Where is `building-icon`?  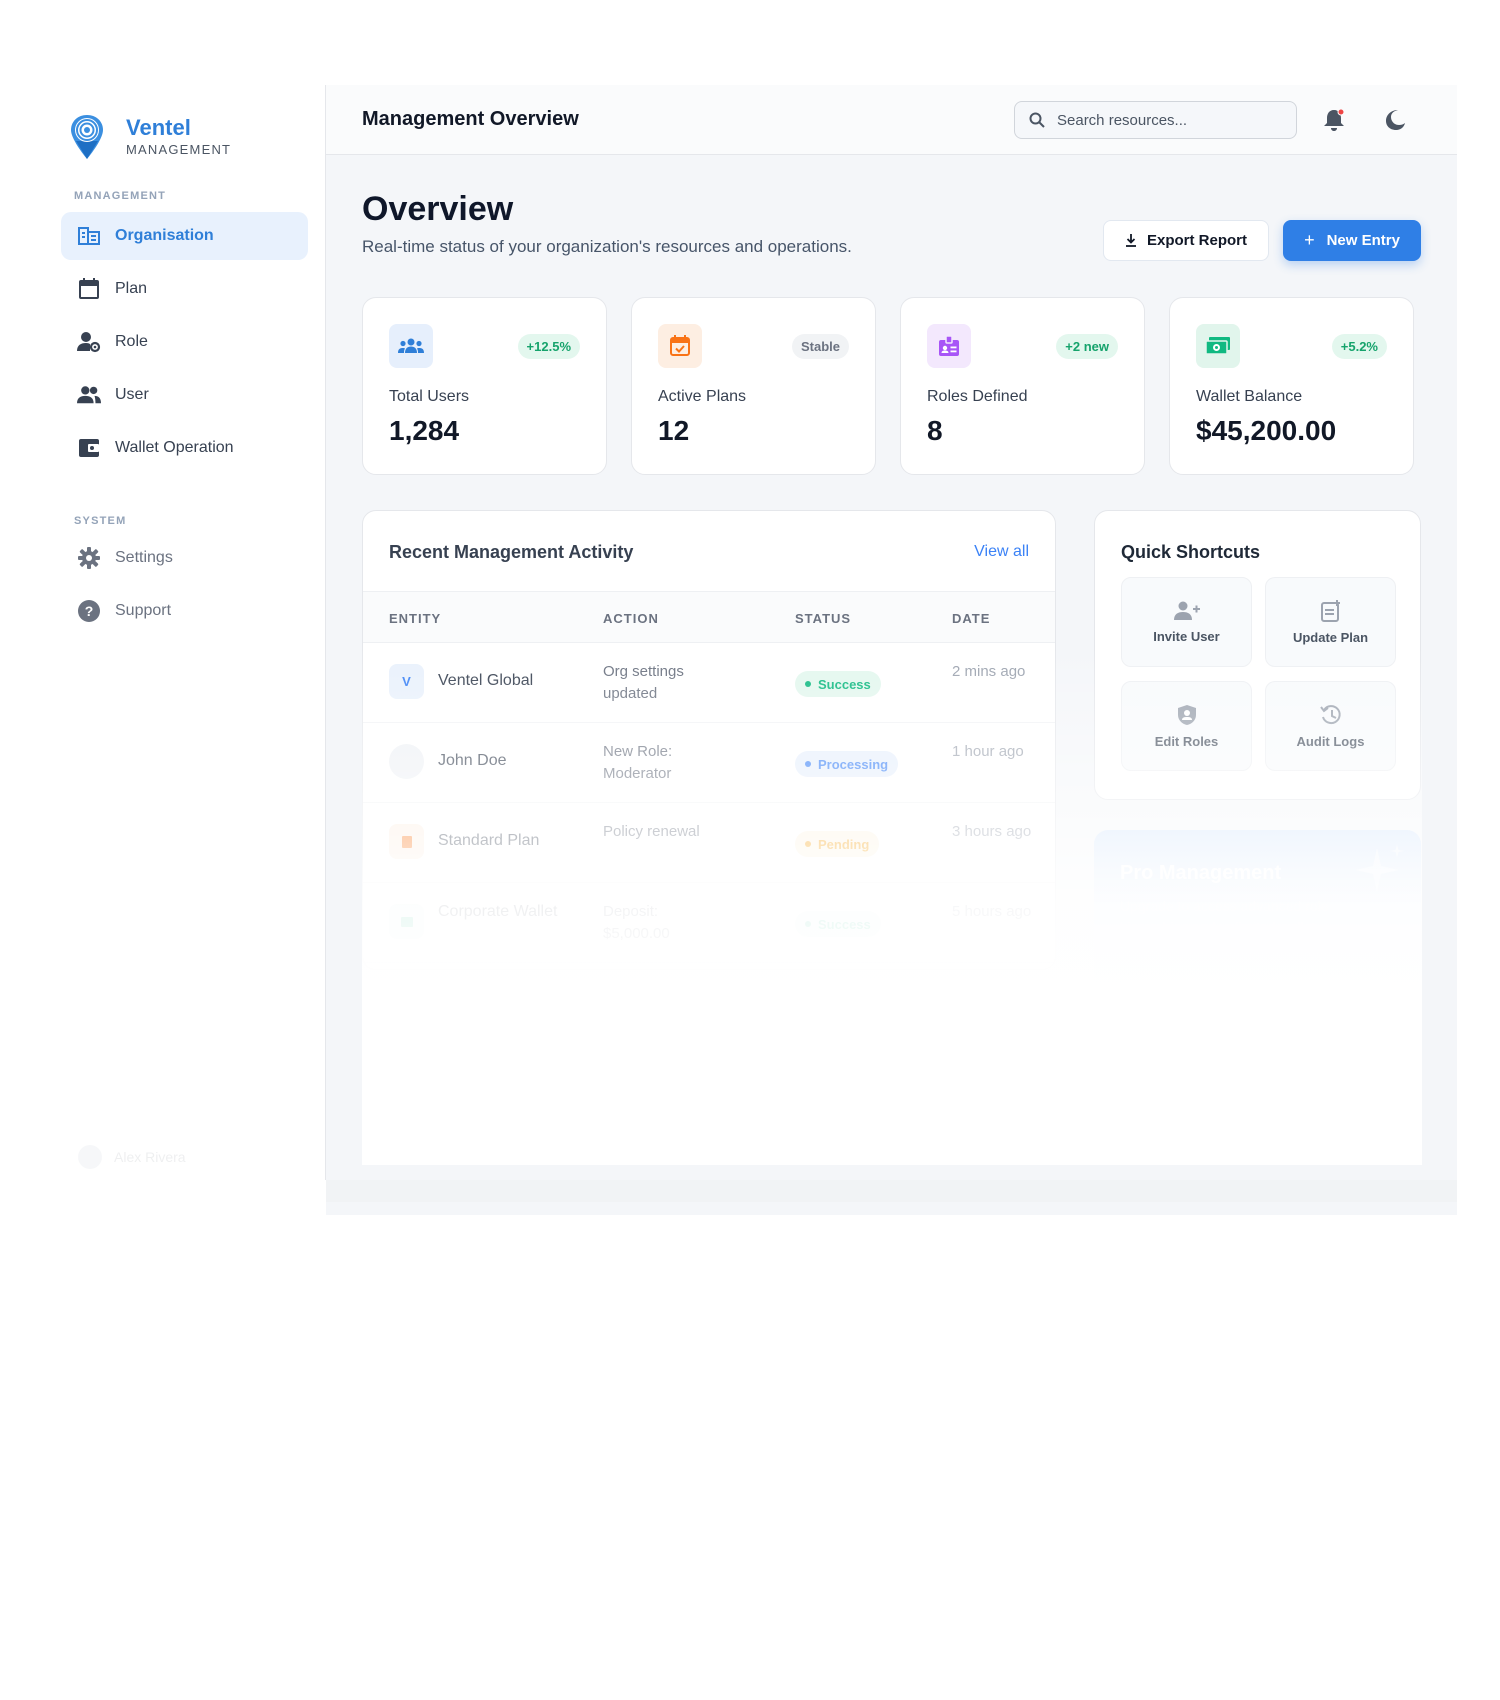 building-icon is located at coordinates (89, 236).